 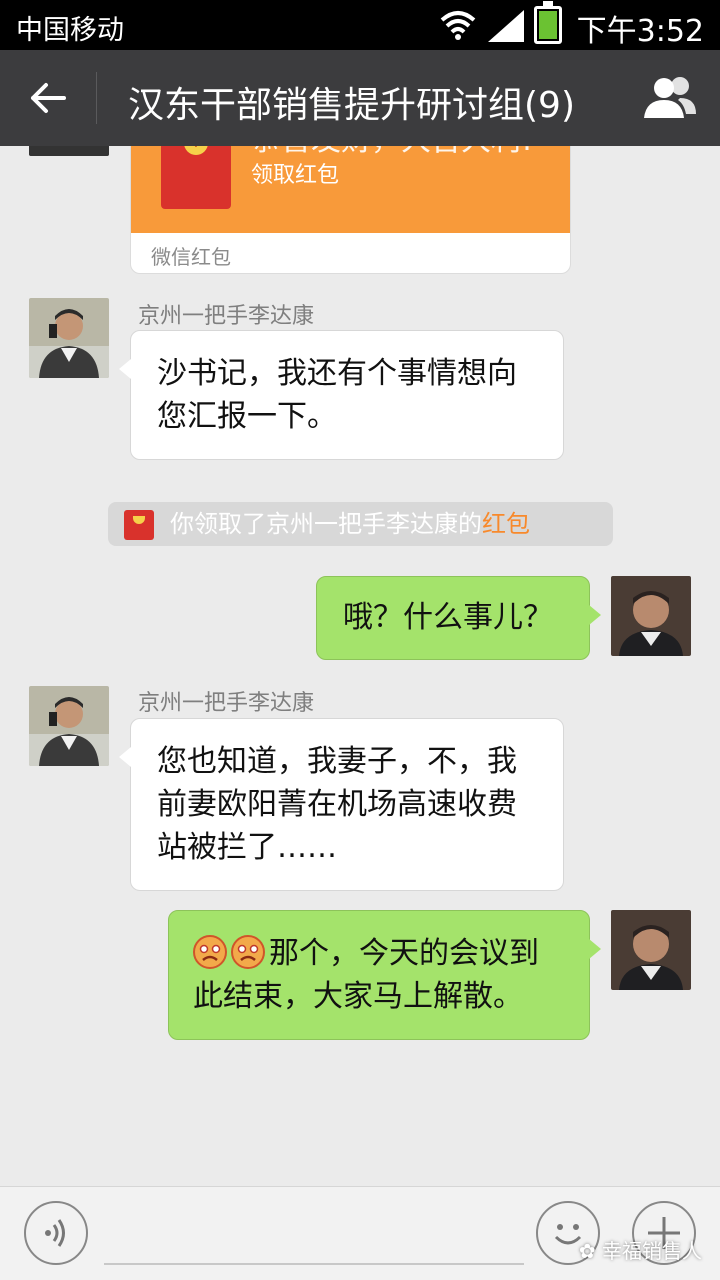 I want to click on input-bar: ✿ 幸福销售人, so click(x=360, y=1233).